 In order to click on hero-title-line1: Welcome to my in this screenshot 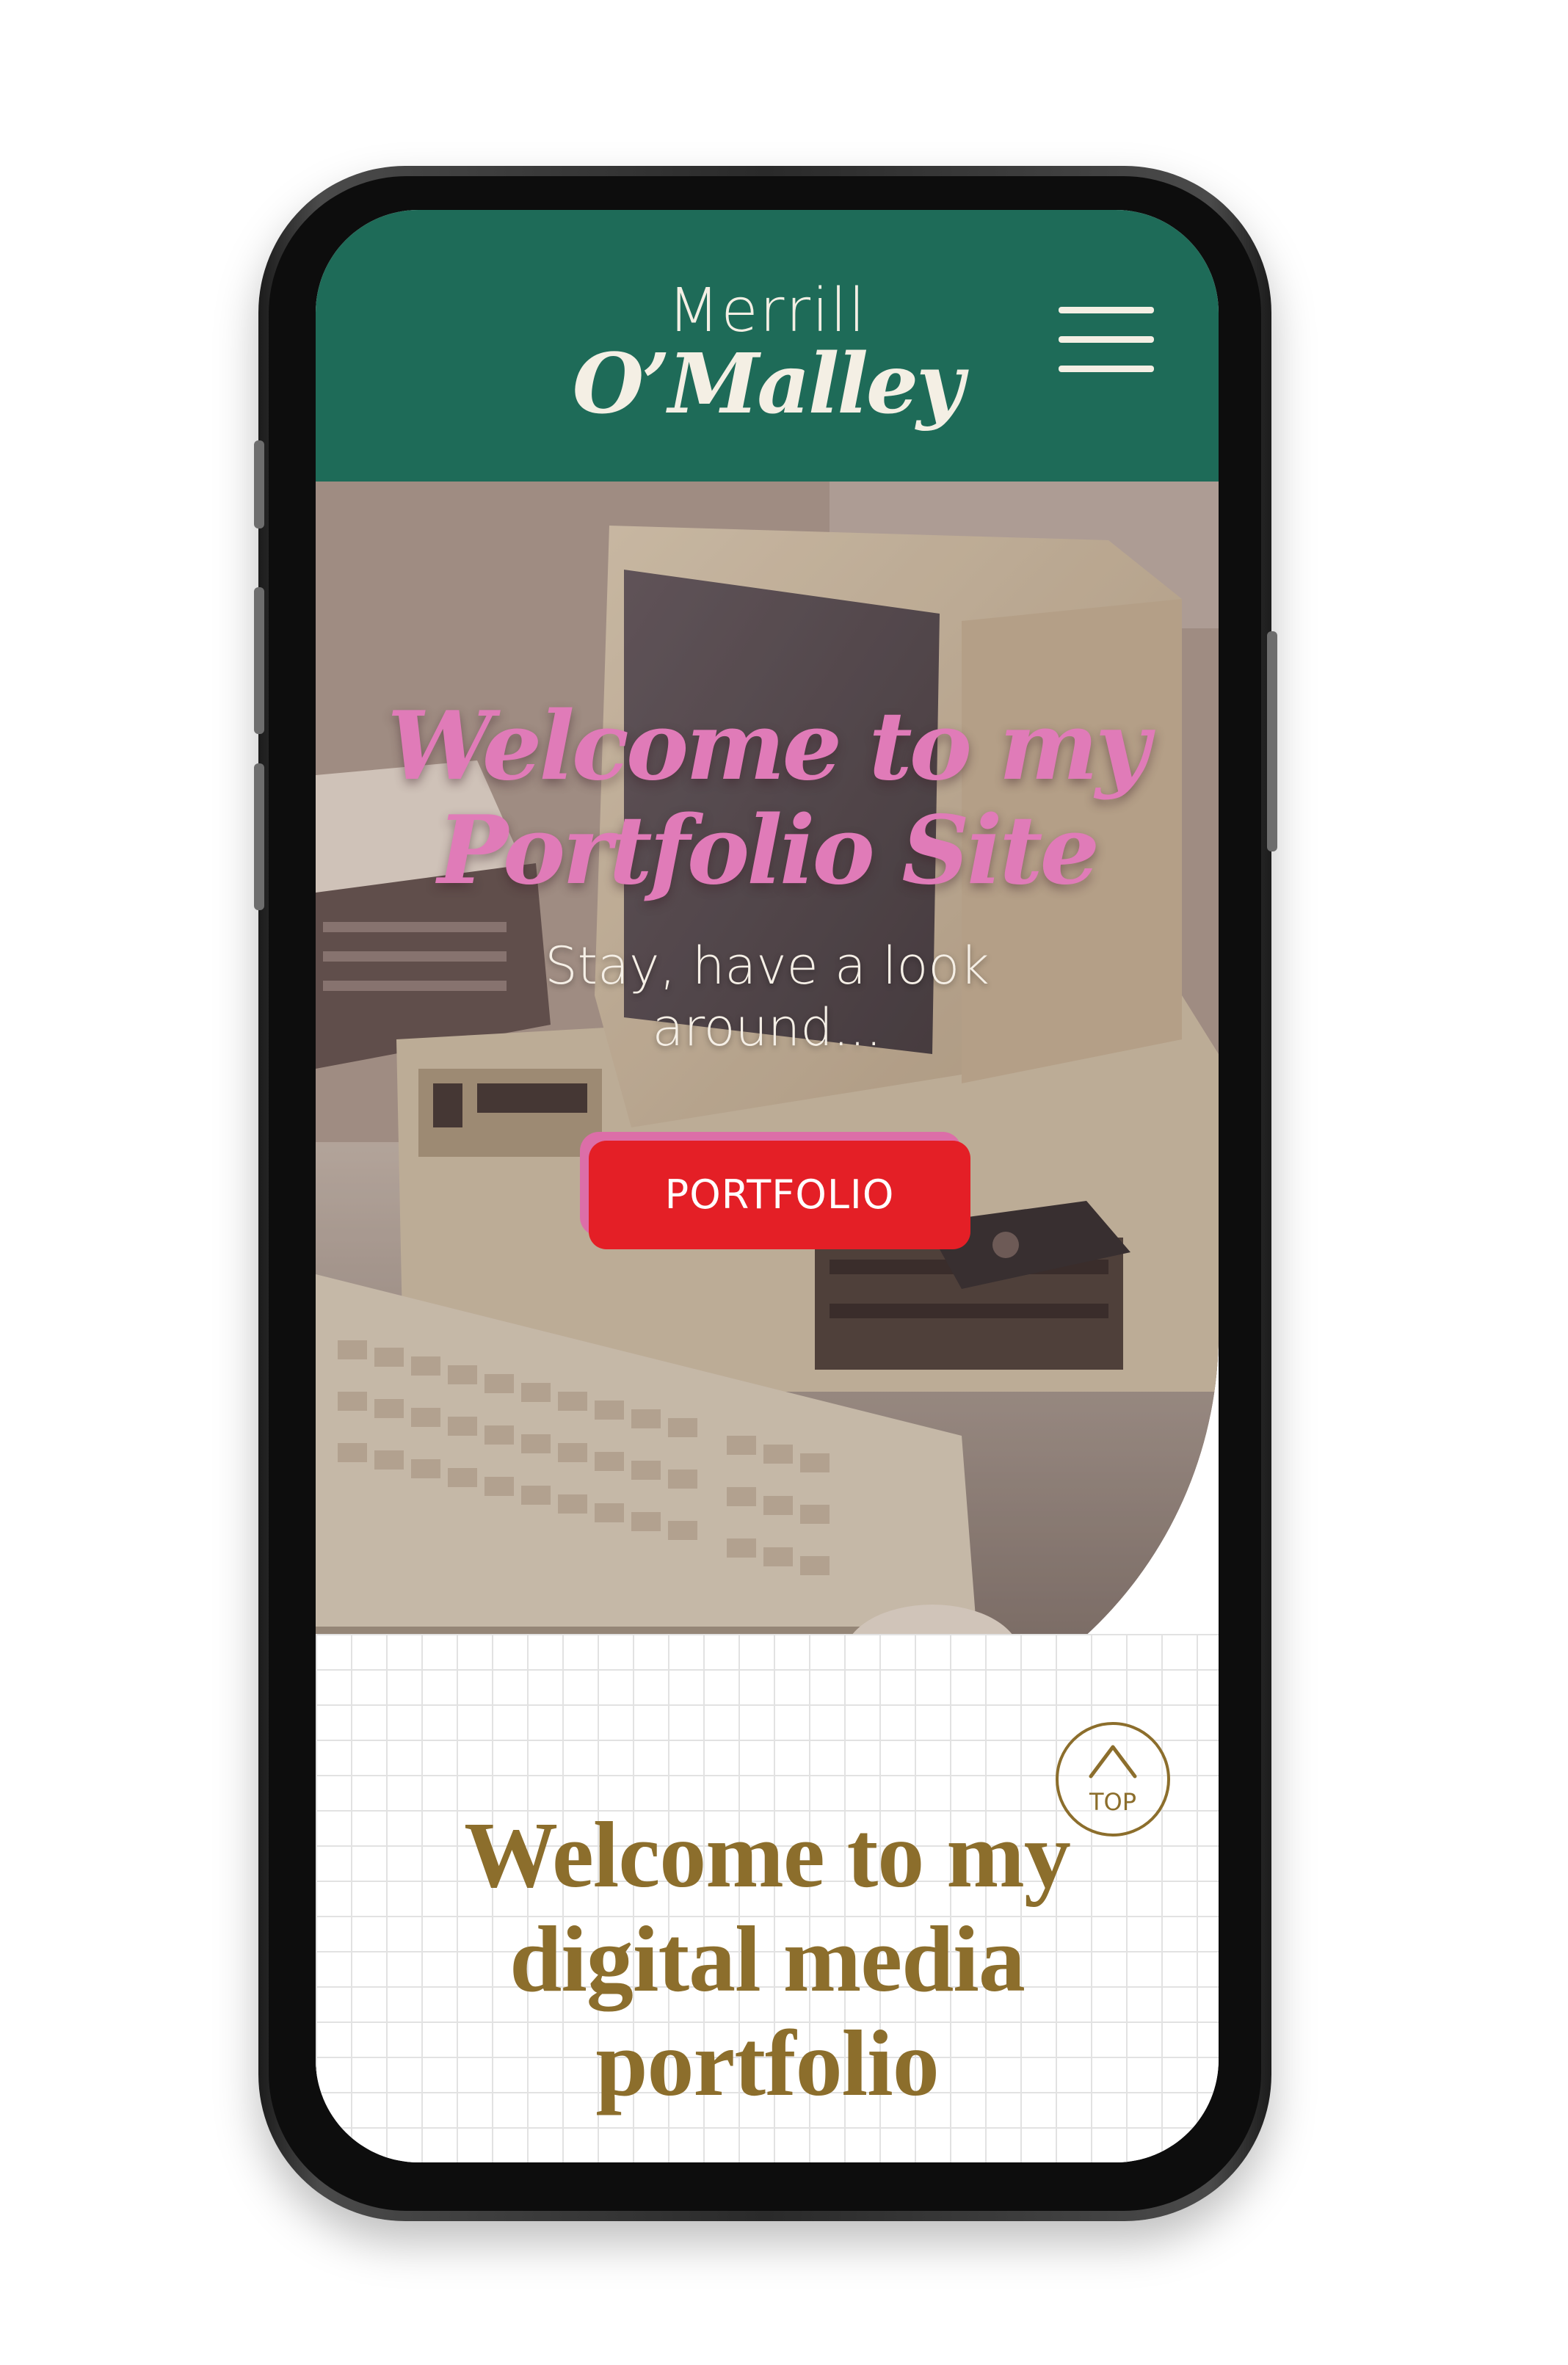, I will do `click(769, 746)`.